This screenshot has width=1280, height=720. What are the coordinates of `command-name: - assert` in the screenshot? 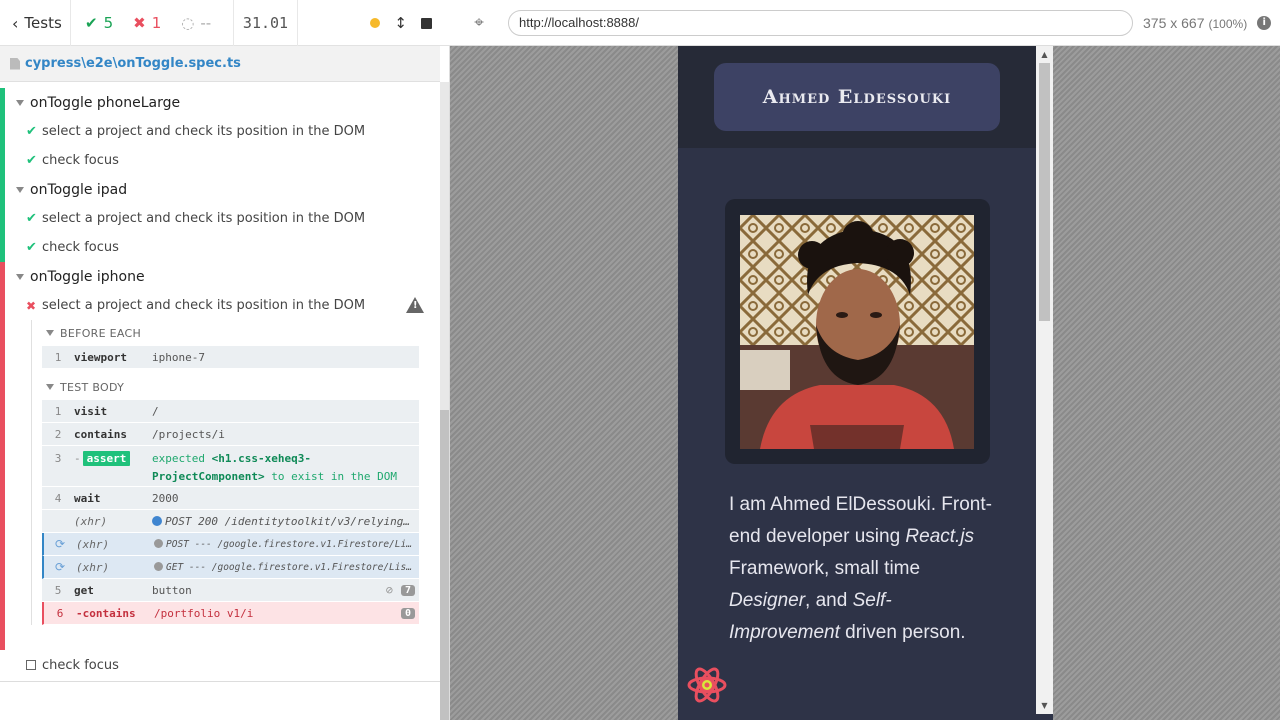 It's located at (113, 458).